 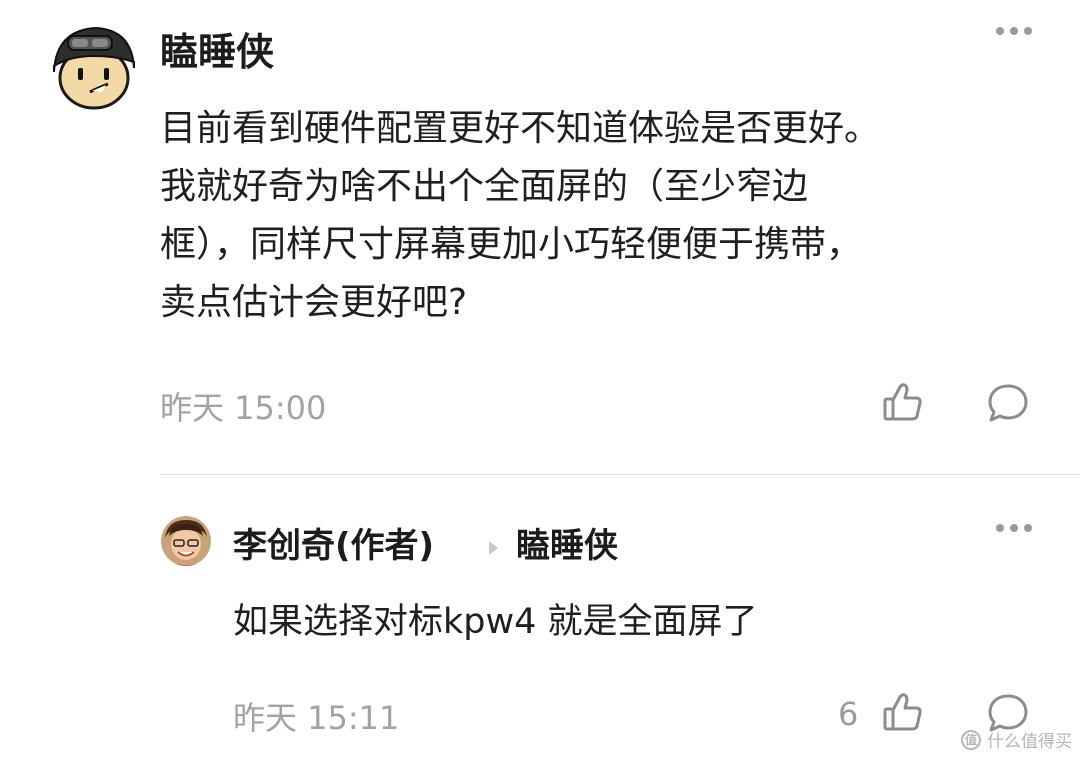 I want to click on reply-to-username: 瞌睡侠, so click(x=567, y=546).